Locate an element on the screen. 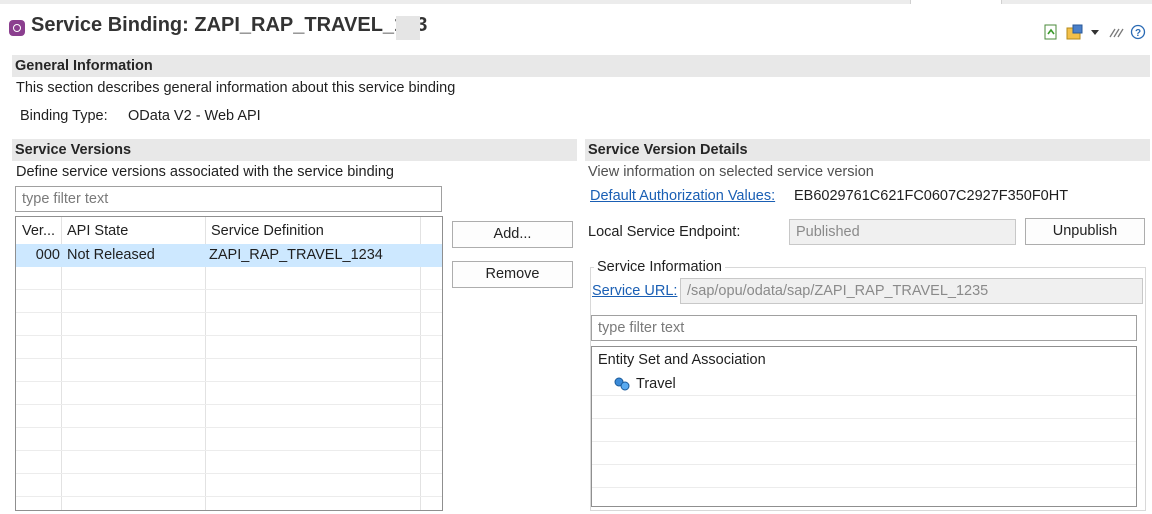 Image resolution: width=1152 pixels, height=514 pixels. service-url-link: Service URL: is located at coordinates (634, 291).